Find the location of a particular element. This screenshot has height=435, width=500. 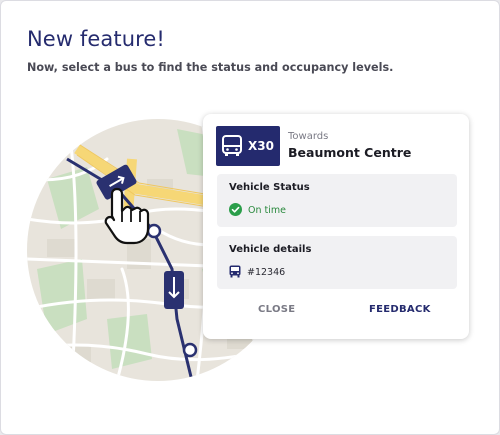

vehicle-id: #12346 is located at coordinates (266, 272).